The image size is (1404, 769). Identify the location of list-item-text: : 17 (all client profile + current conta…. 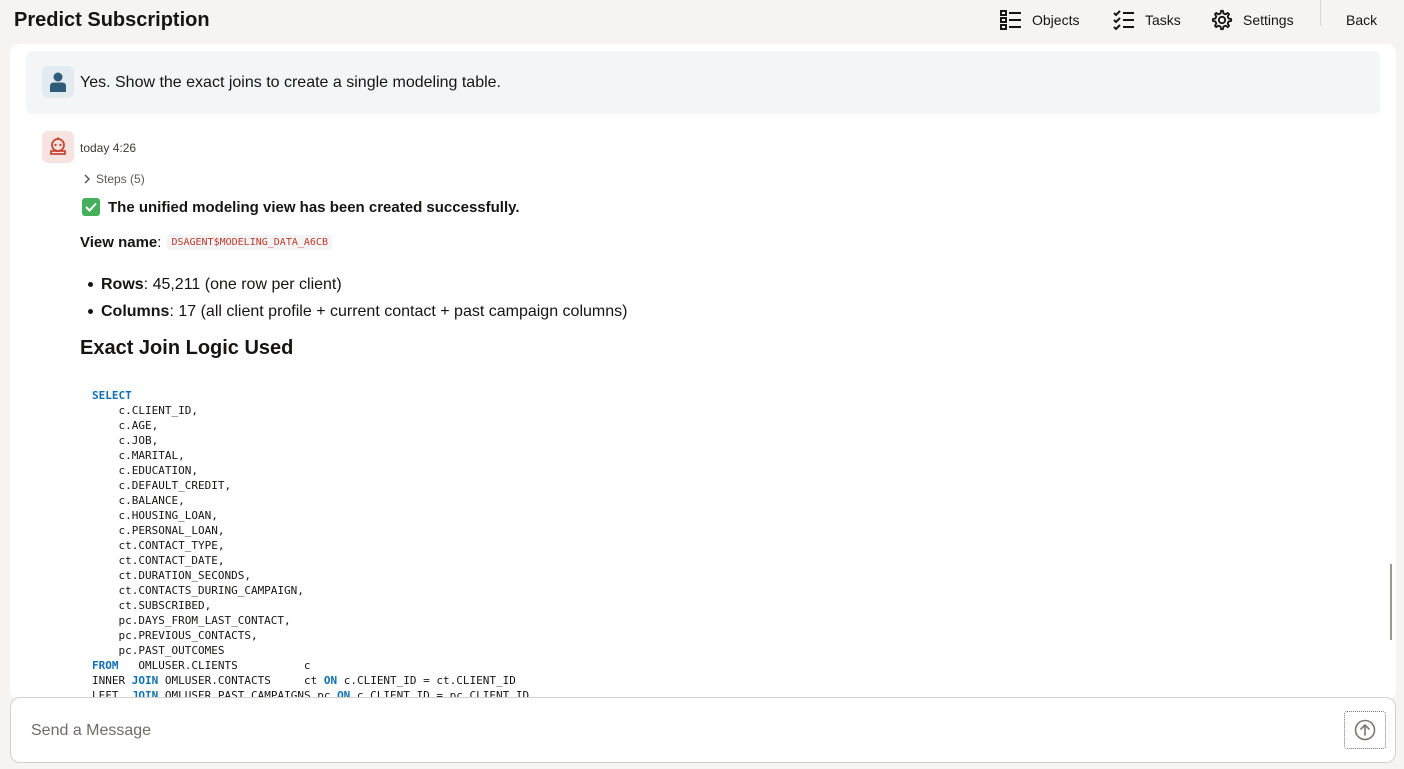
(398, 311).